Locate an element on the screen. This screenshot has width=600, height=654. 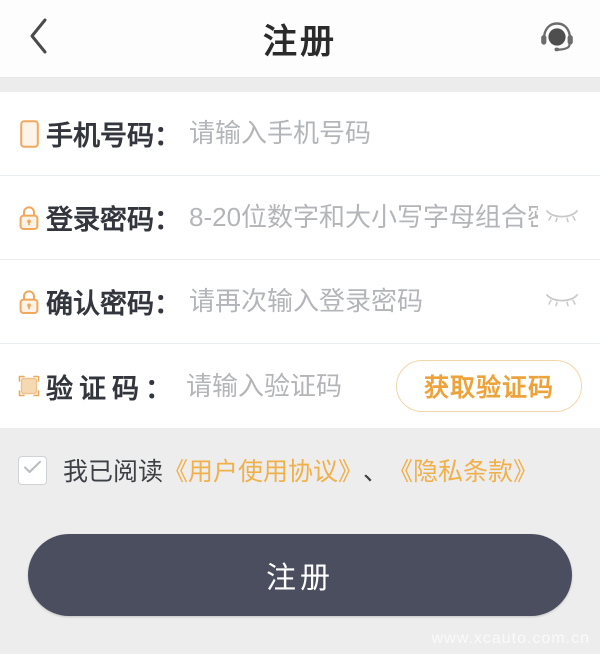
register-submit-button: 注册 is located at coordinates (300, 575).